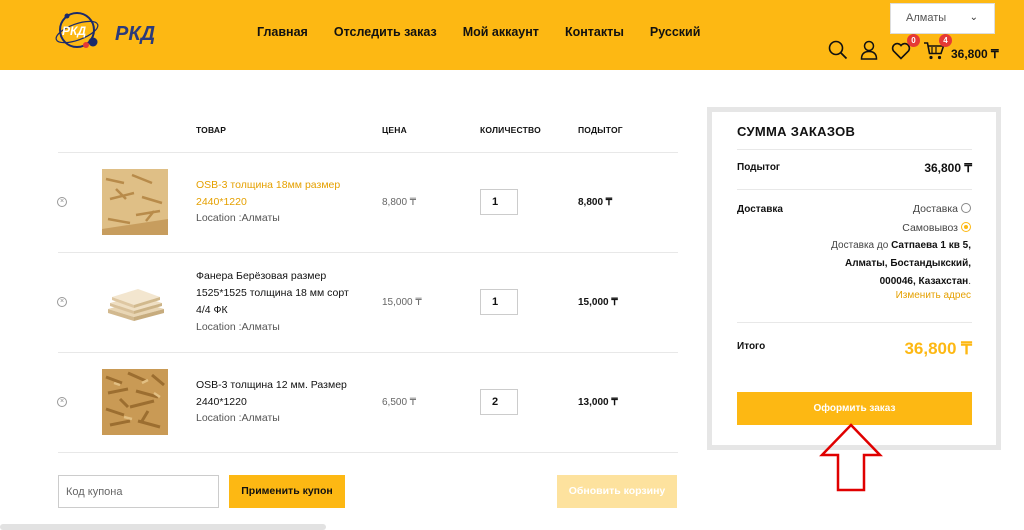 The image size is (1024, 530). I want to click on shipping-option-delivery: Доставка, so click(942, 209).